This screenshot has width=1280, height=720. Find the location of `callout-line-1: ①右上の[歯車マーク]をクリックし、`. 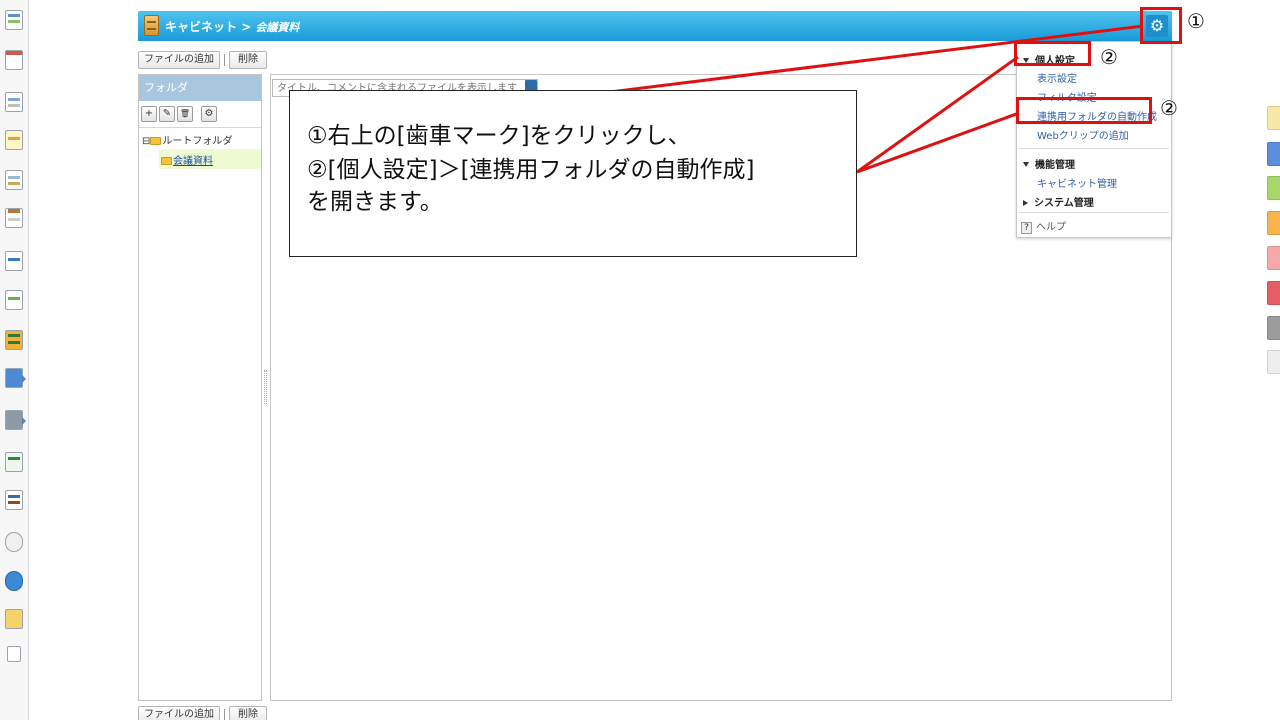

callout-line-1: ①右上の[歯車マーク]をクリックし、 is located at coordinates (499, 136).